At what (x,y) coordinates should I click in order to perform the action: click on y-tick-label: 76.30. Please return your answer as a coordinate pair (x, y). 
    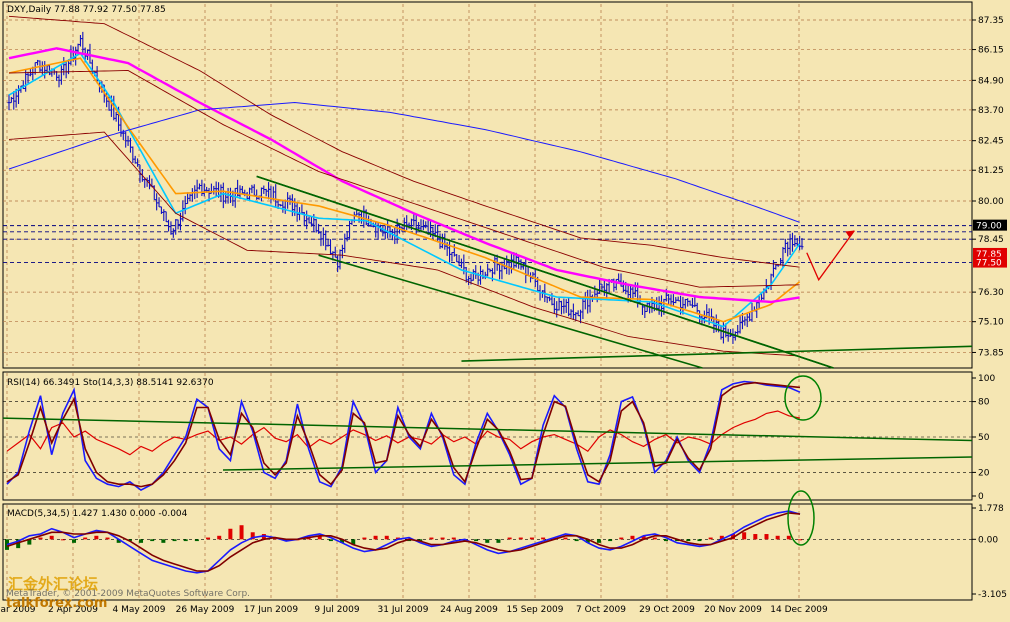
    Looking at the image, I should click on (991, 293).